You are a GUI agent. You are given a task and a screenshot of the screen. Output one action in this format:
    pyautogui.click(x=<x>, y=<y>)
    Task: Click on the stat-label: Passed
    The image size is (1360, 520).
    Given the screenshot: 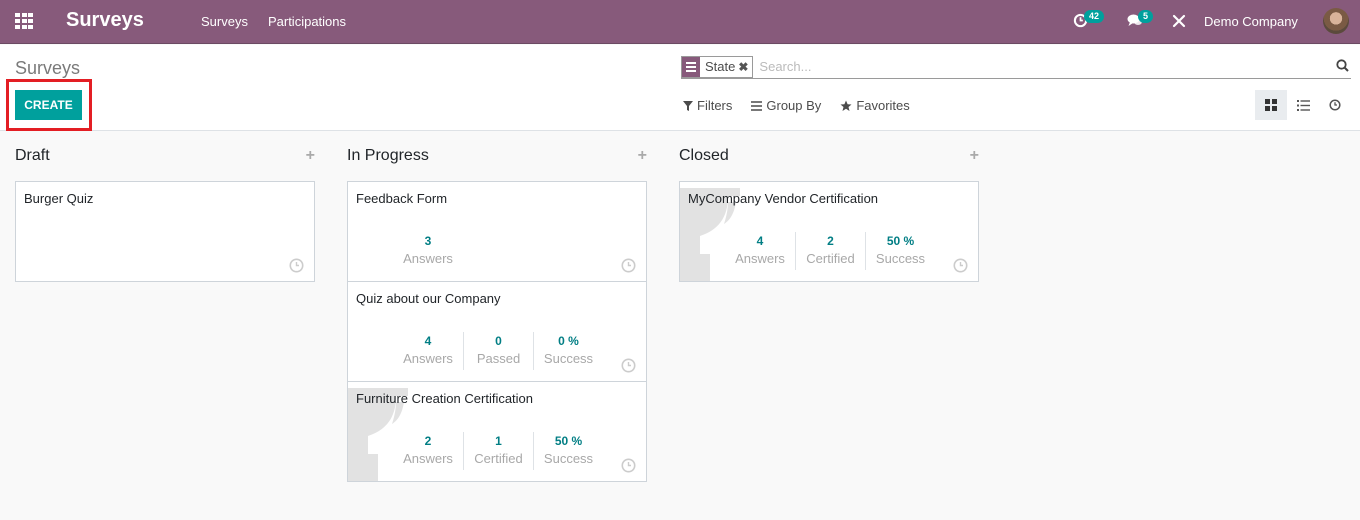 What is the action you would take?
    pyautogui.click(x=498, y=358)
    